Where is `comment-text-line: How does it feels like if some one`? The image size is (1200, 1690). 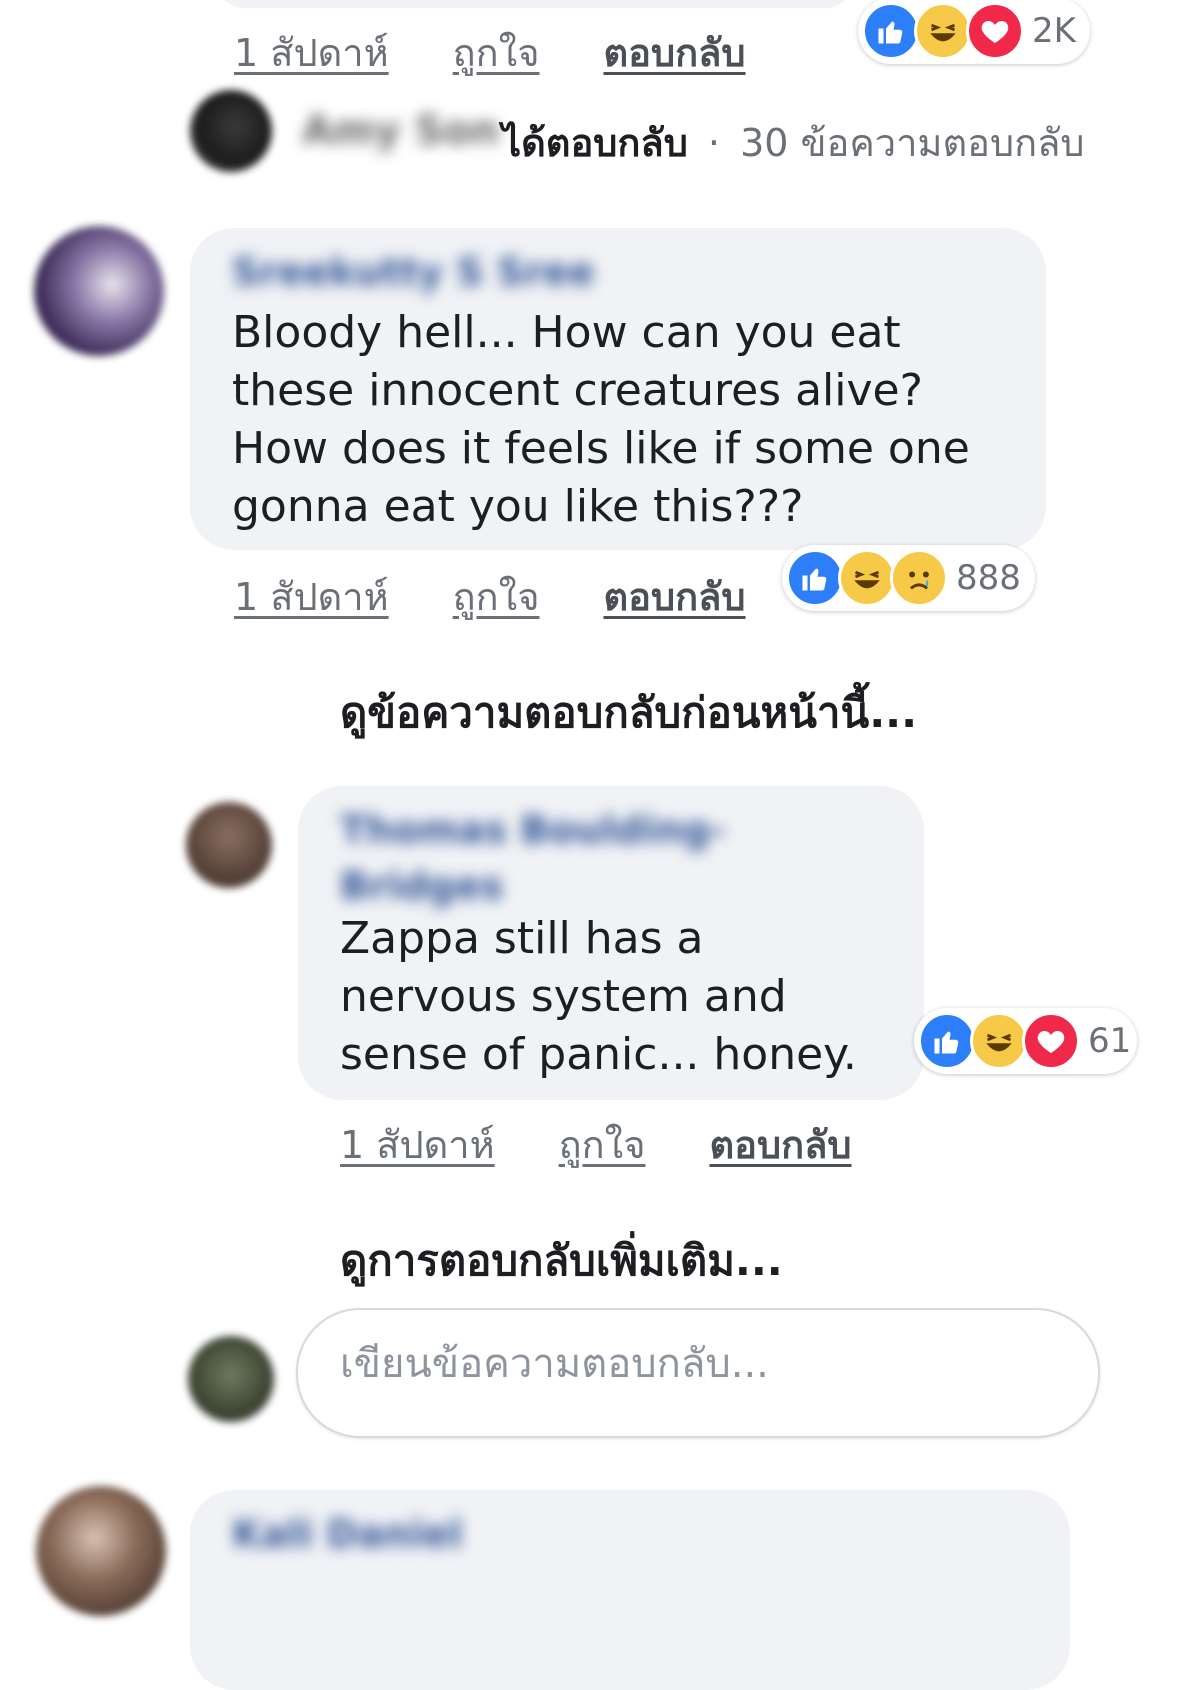
comment-text-line: How does it feels like if some one is located at coordinates (601, 448).